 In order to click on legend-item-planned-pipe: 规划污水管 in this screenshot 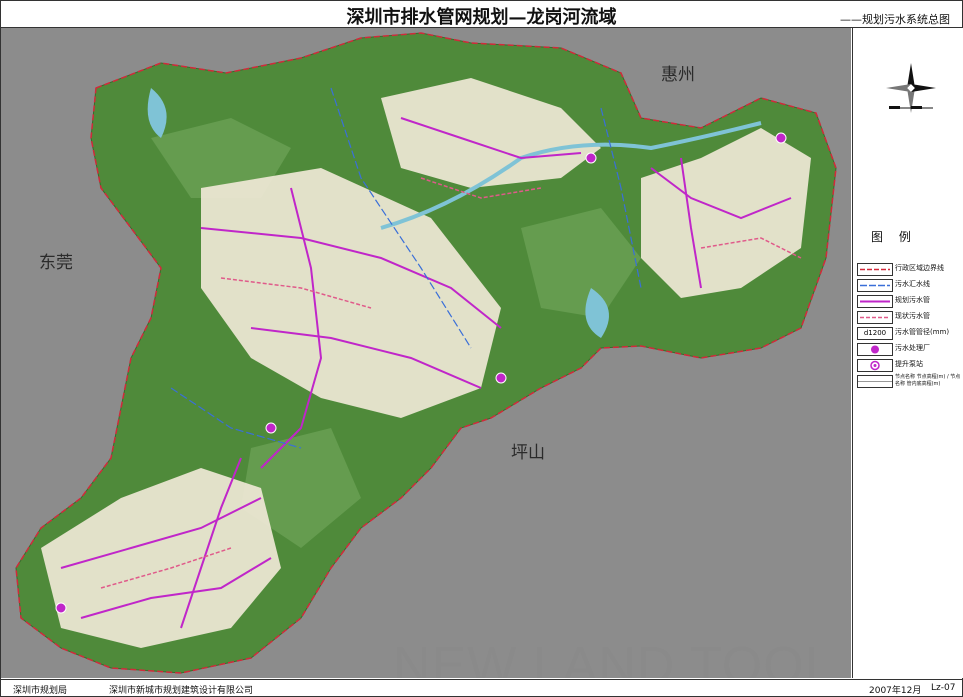, I will do `click(909, 301)`.